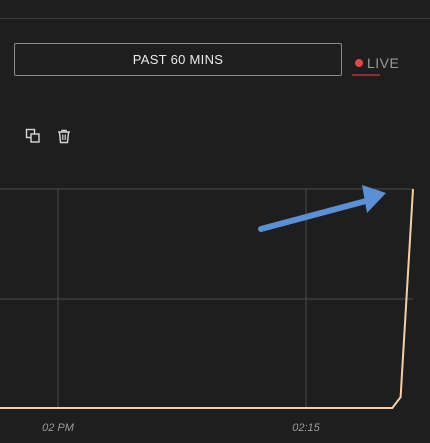 Image resolution: width=430 pixels, height=443 pixels. Describe the element at coordinates (181, 428) in the screenshot. I see `x-axis-ticks: 02 PM 02:15` at that location.